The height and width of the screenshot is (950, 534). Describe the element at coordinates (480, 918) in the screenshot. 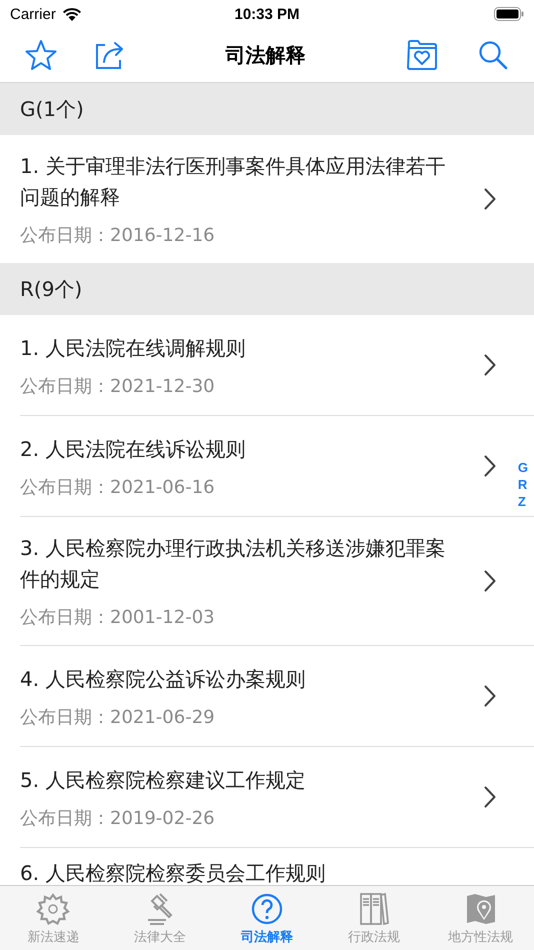

I see `tab: 地方性法规` at that location.